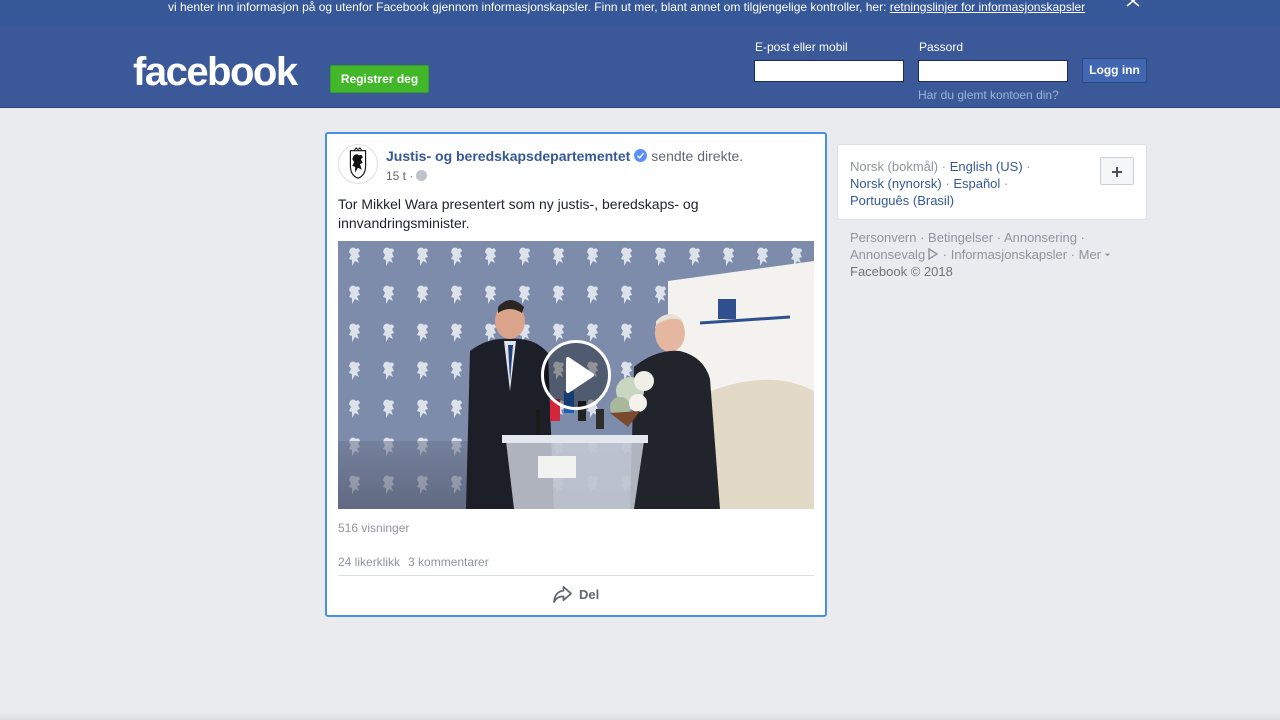 The image size is (1280, 720). I want to click on language-link-portugues: Português (Brasil), so click(902, 200).